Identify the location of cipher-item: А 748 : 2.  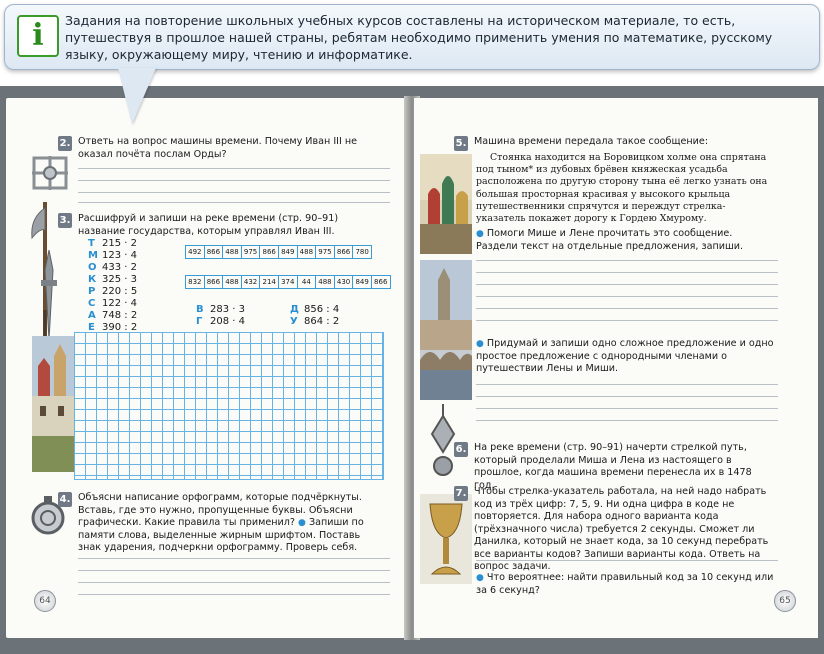
(113, 315).